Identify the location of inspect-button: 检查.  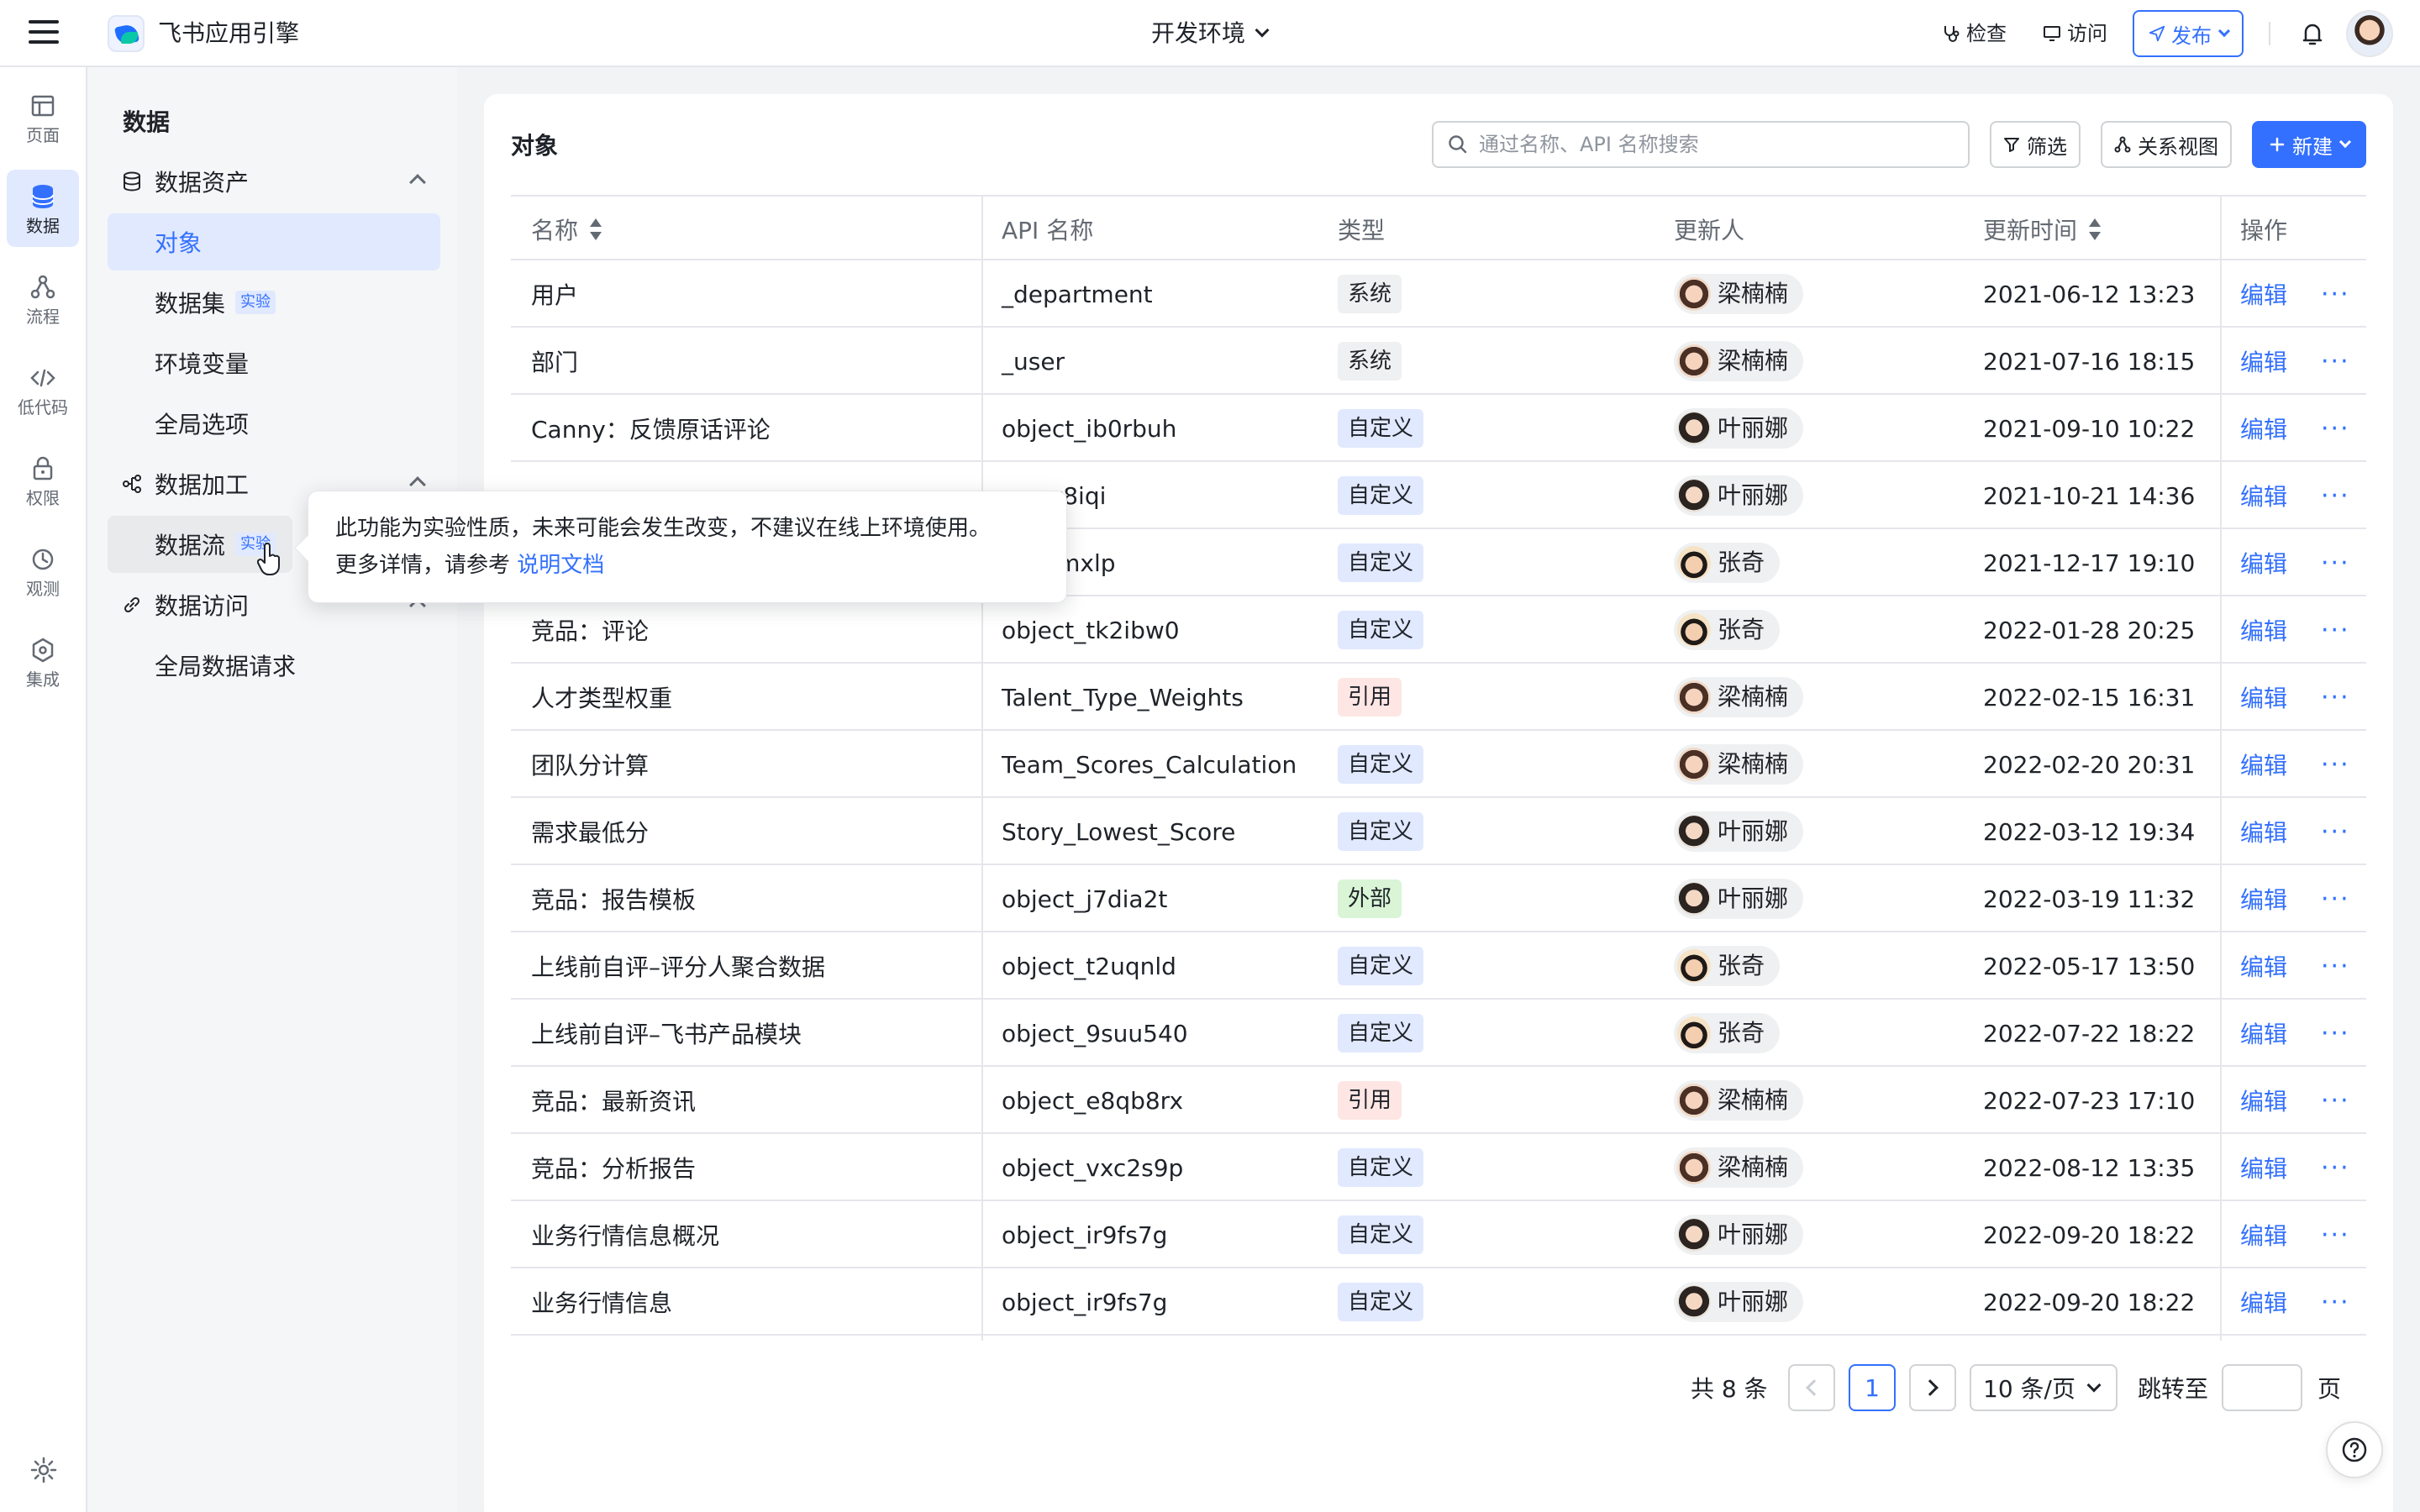
(1974, 33).